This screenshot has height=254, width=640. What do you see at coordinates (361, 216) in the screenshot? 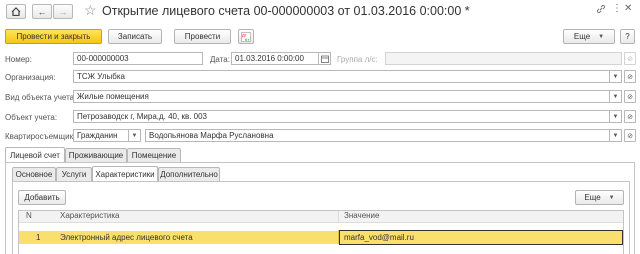
I see `column-header-value: Значение` at bounding box center [361, 216].